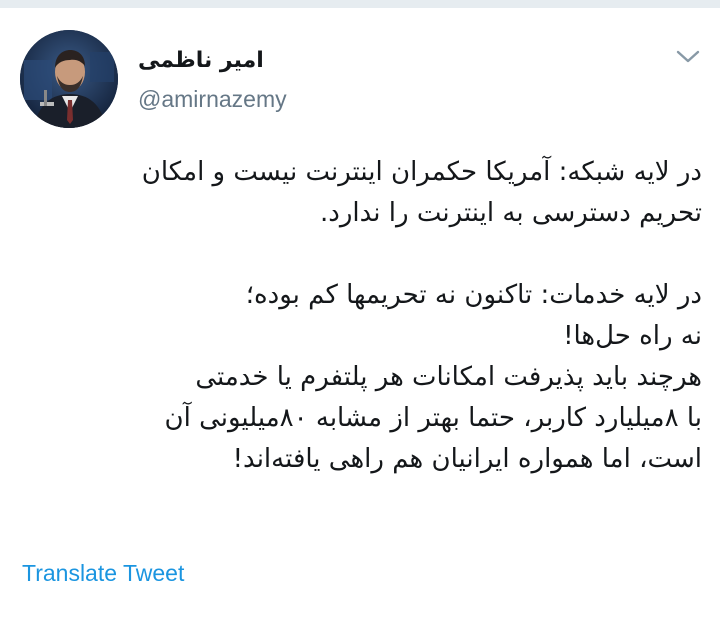 This screenshot has width=720, height=626. Describe the element at coordinates (348, 80) in the screenshot. I see `author-names: امیر ناظمی @amirnazemy` at that location.